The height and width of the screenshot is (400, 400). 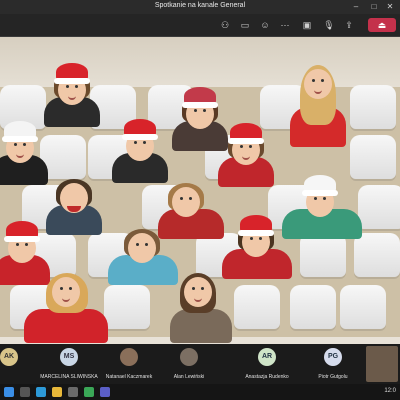 What do you see at coordinates (25, 392) in the screenshot?
I see `search-icon` at bounding box center [25, 392].